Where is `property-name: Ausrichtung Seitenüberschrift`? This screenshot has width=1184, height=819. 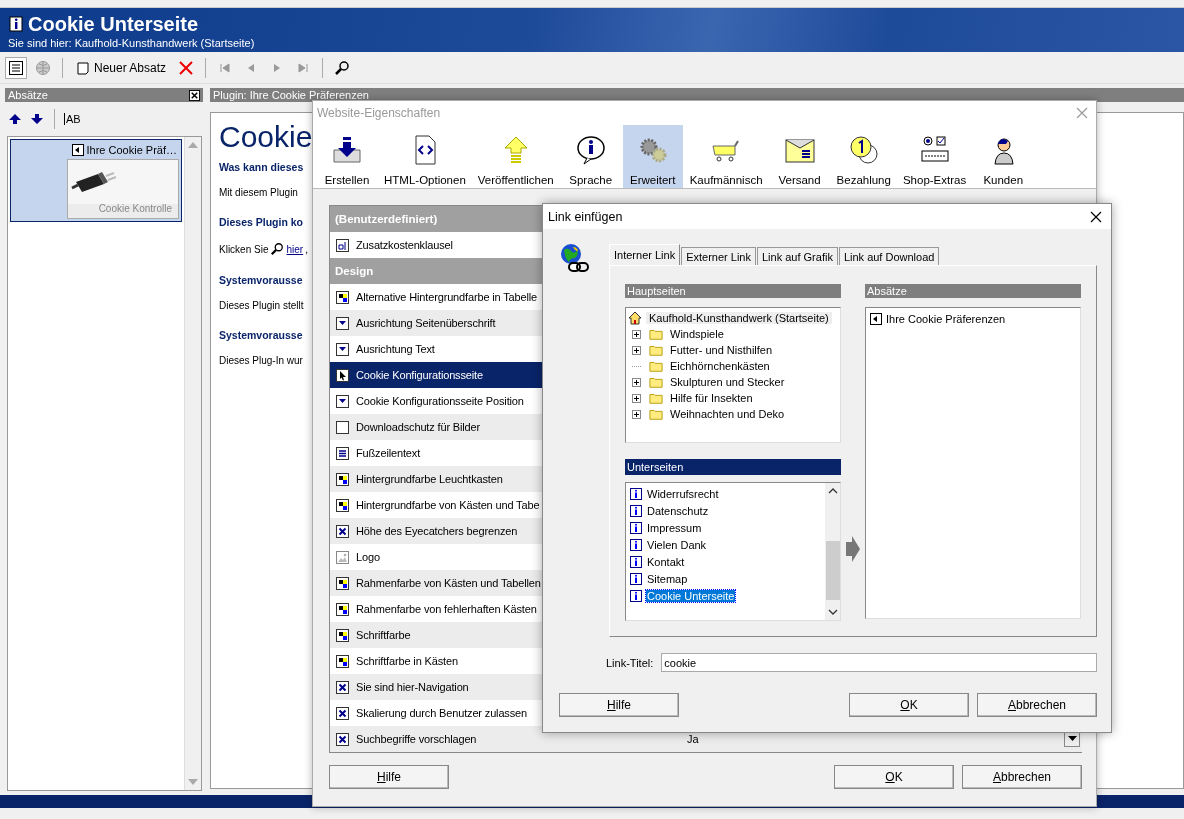
property-name: Ausrichtung Seitenüberschrift is located at coordinates (426, 323).